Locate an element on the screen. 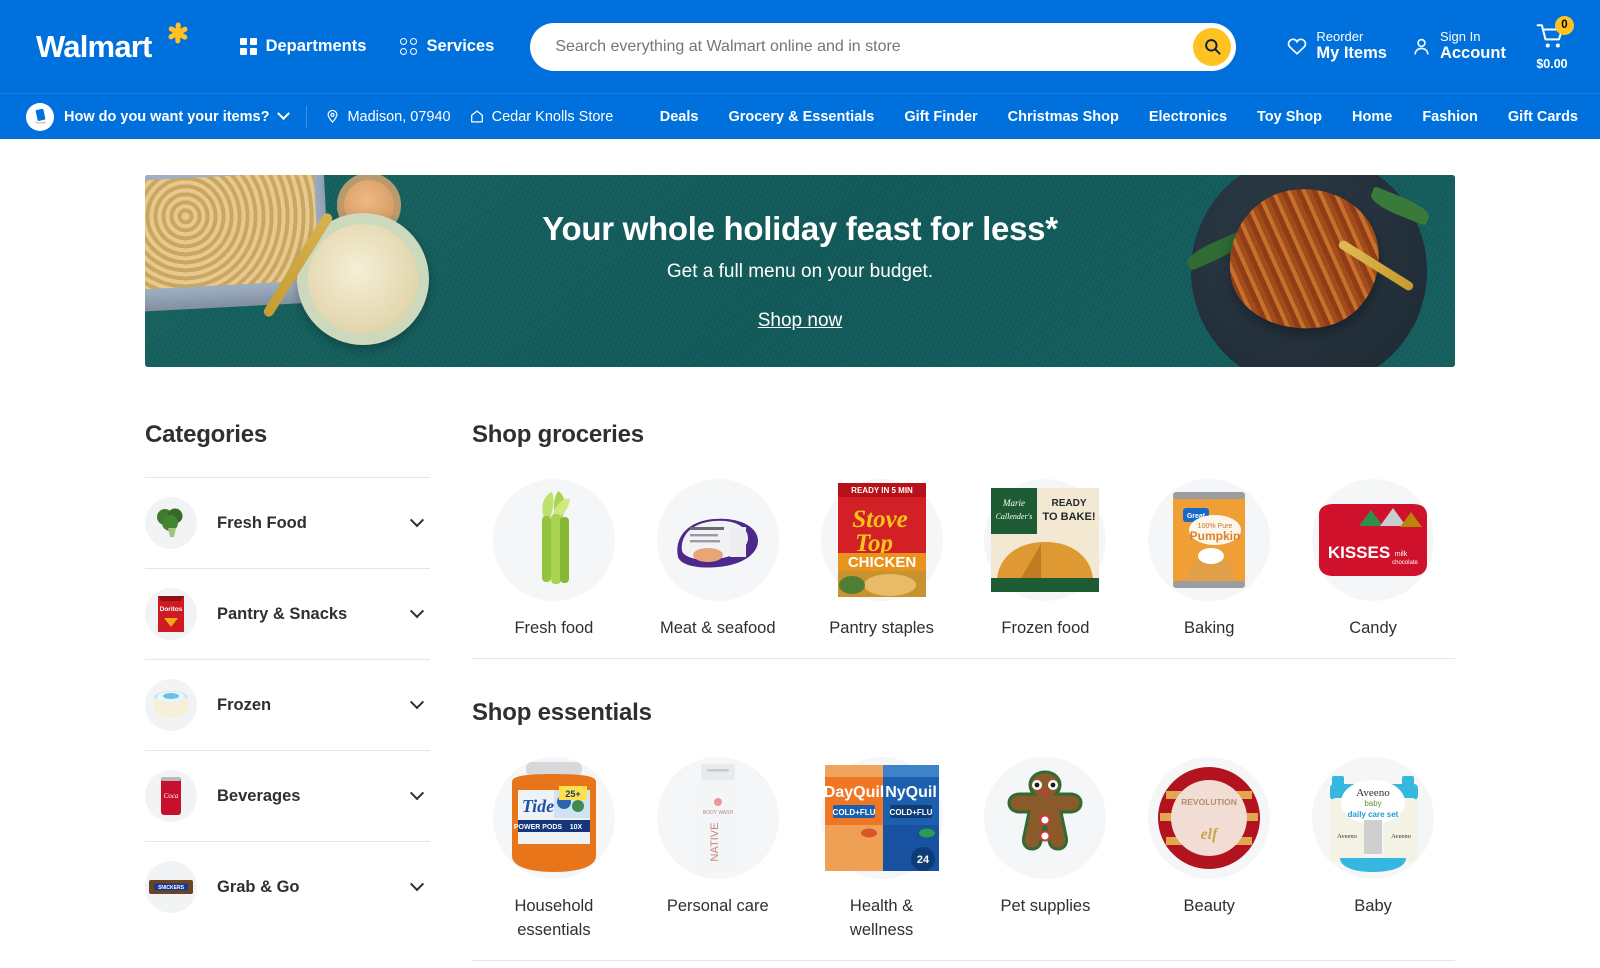 Image resolution: width=1600 pixels, height=968 pixels. search-icon is located at coordinates (1212, 47).